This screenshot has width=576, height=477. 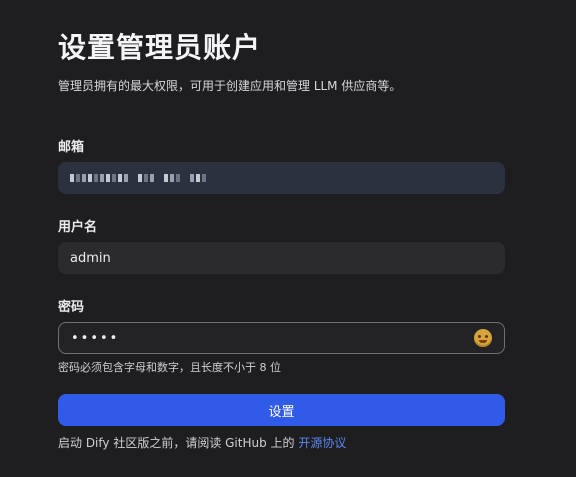 I want to click on password-hint: 密码必须包含字母和数字，且长度不小于 8 位, so click(x=169, y=367).